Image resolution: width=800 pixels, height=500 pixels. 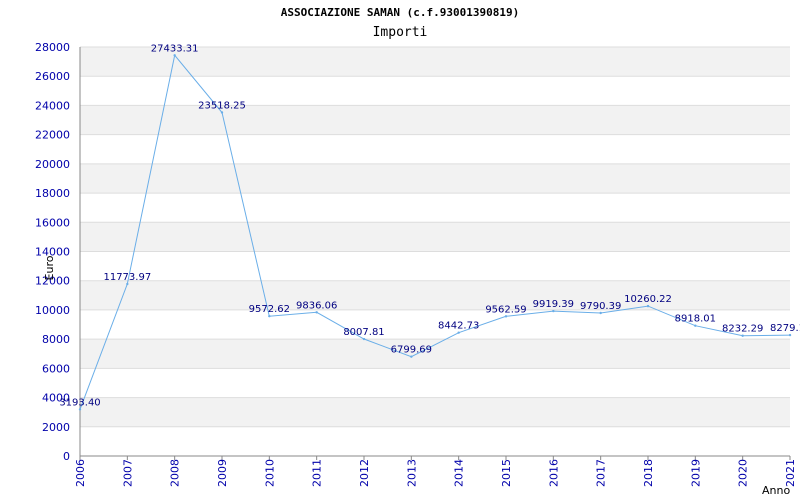 I want to click on y-tick-label: 2000, so click(x=56, y=427).